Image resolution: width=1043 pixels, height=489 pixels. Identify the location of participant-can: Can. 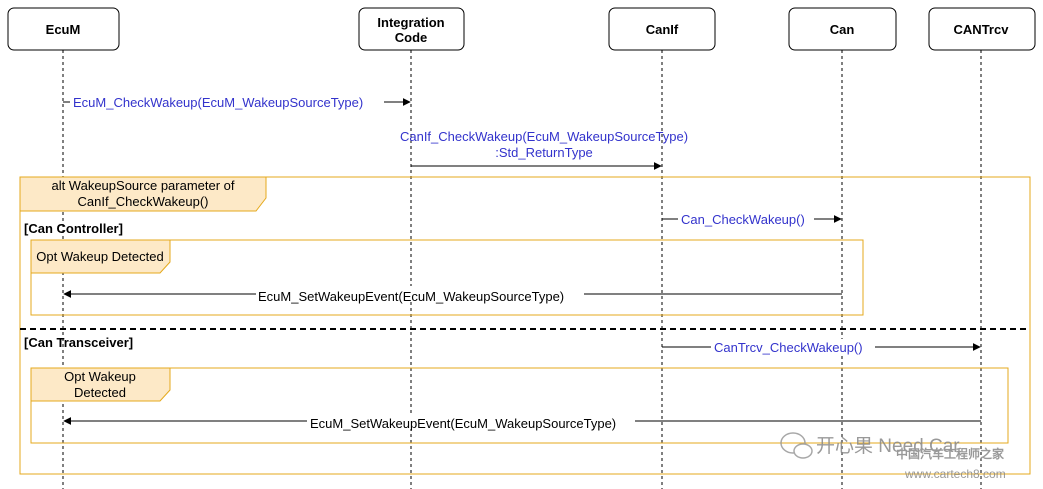
(842, 29).